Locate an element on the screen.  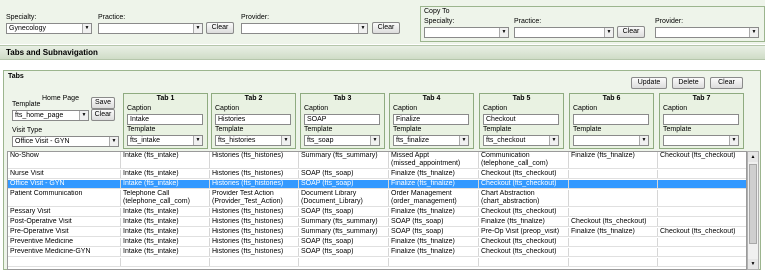
caption-input: Finalize is located at coordinates (431, 119).